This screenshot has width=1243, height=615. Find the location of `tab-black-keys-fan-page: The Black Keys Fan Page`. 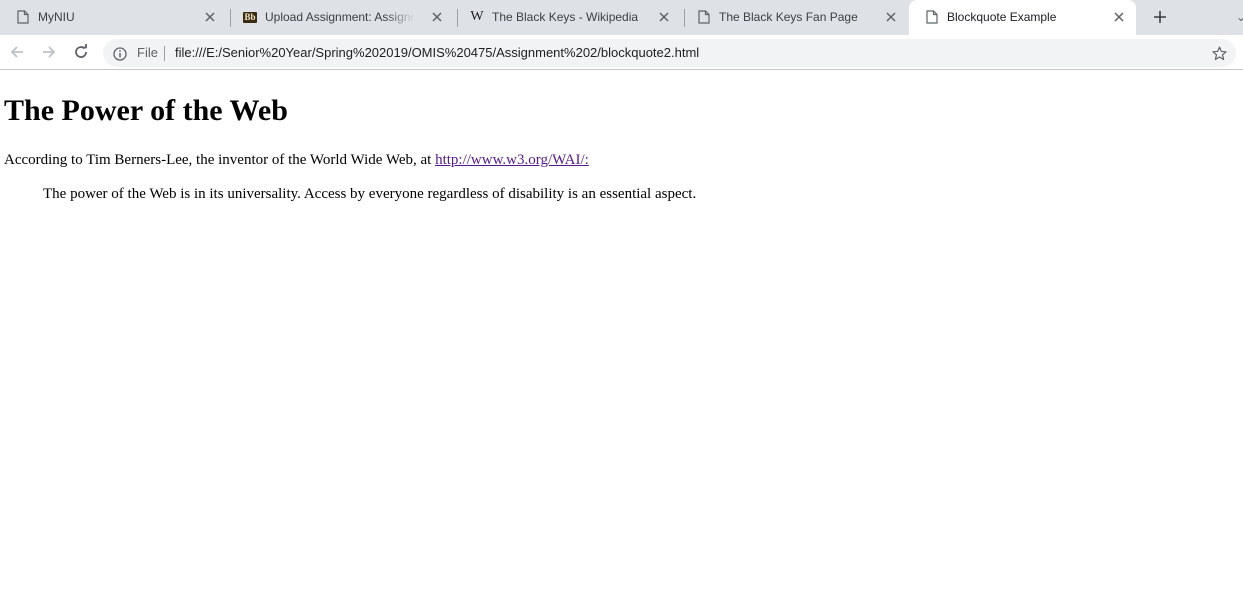

tab-black-keys-fan-page: The Black Keys Fan Page is located at coordinates (794, 17).